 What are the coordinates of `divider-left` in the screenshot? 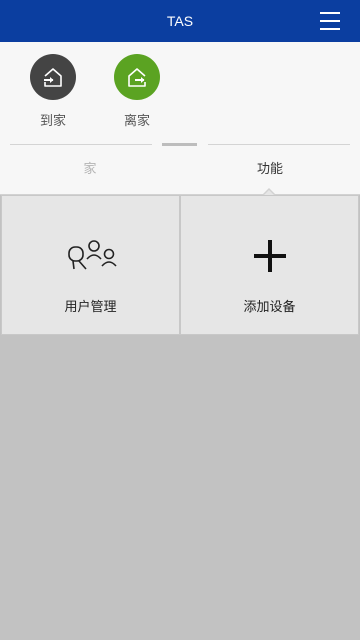 It's located at (81, 144).